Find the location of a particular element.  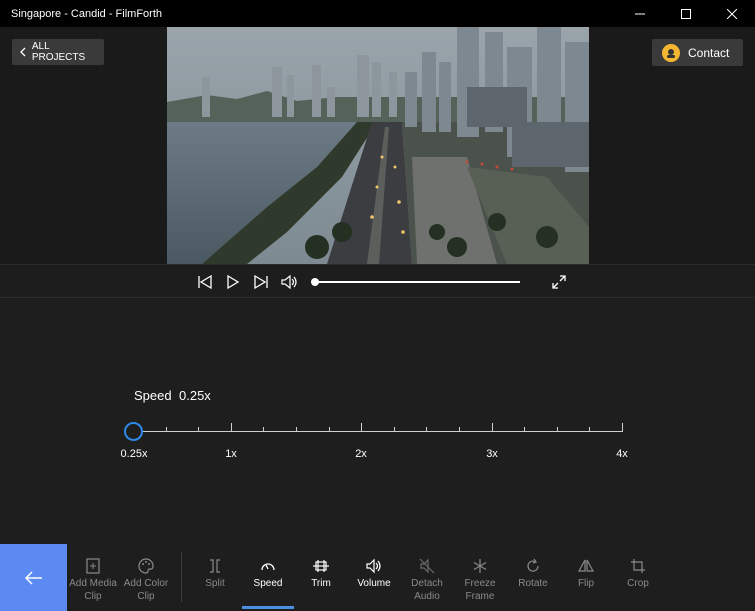

tool-label: Add Media Clip is located at coordinates (93, 590).